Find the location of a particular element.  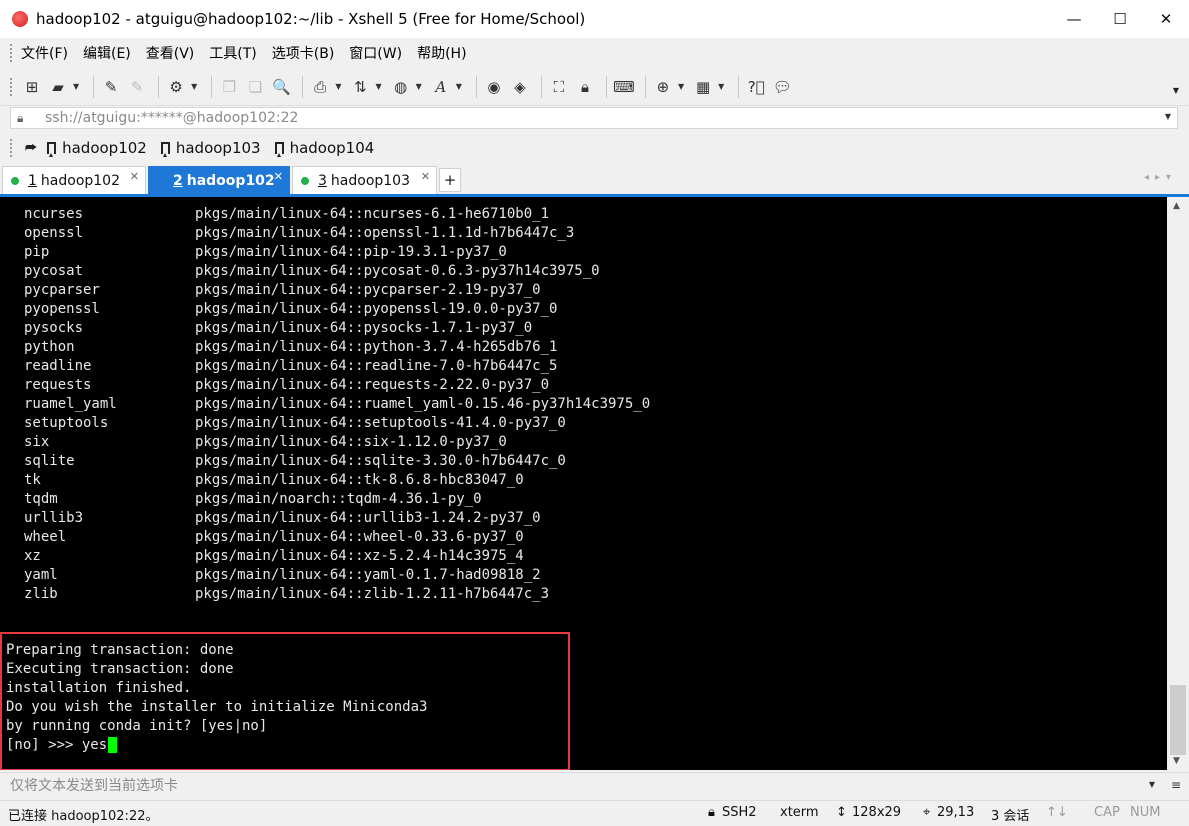

print-icon: ⎙ is located at coordinates (320, 87).